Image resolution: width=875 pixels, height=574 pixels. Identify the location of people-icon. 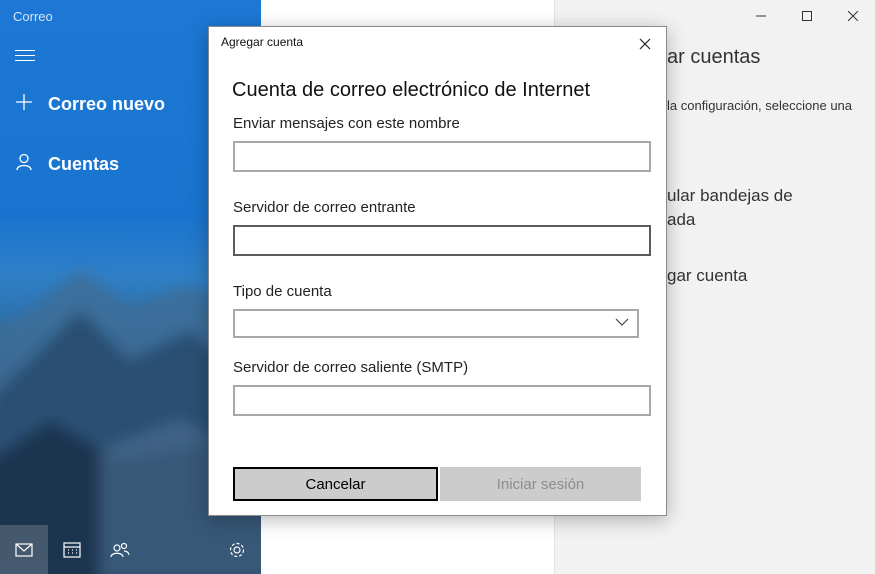
(120, 549).